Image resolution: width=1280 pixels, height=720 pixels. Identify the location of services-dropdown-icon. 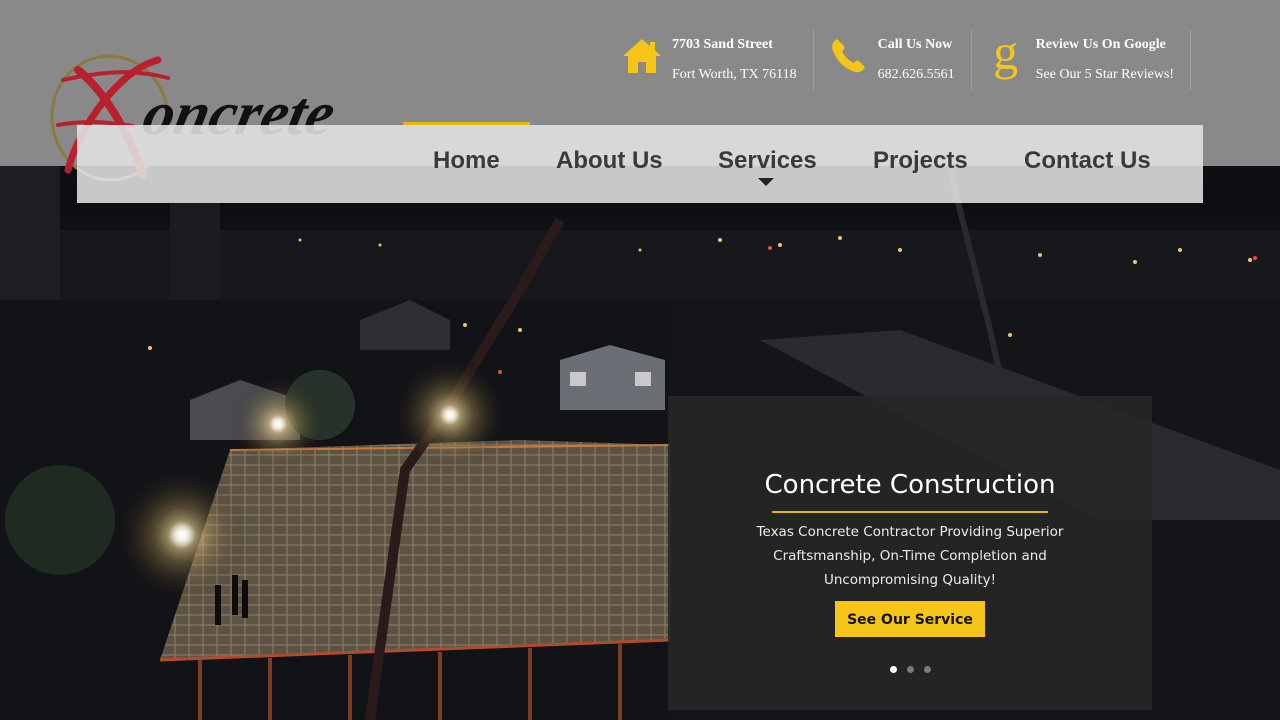
(766, 182).